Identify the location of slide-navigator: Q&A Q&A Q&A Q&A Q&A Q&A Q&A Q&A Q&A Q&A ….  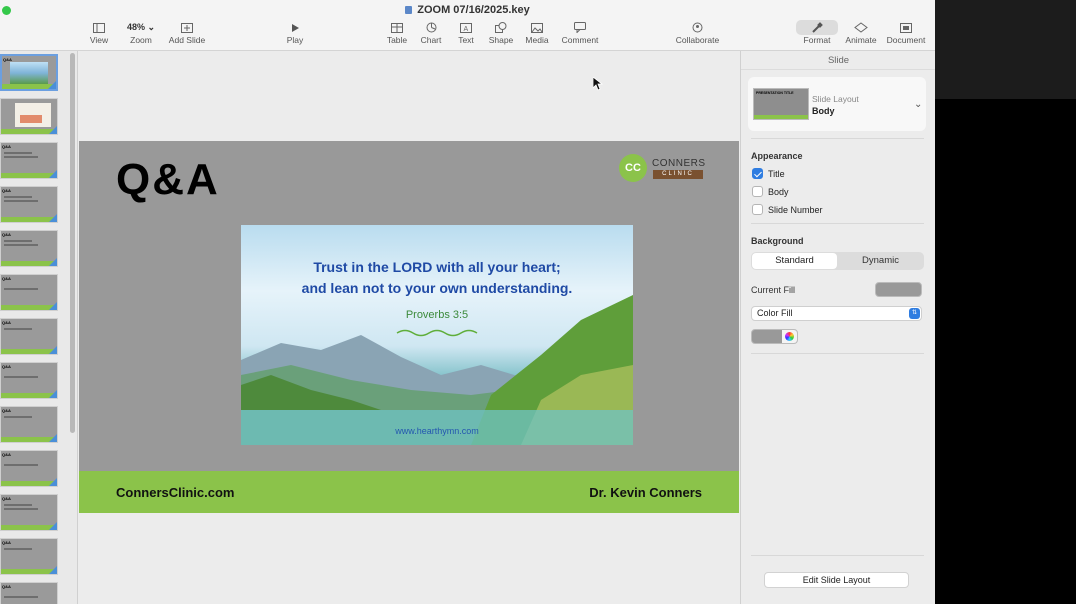
(39, 327).